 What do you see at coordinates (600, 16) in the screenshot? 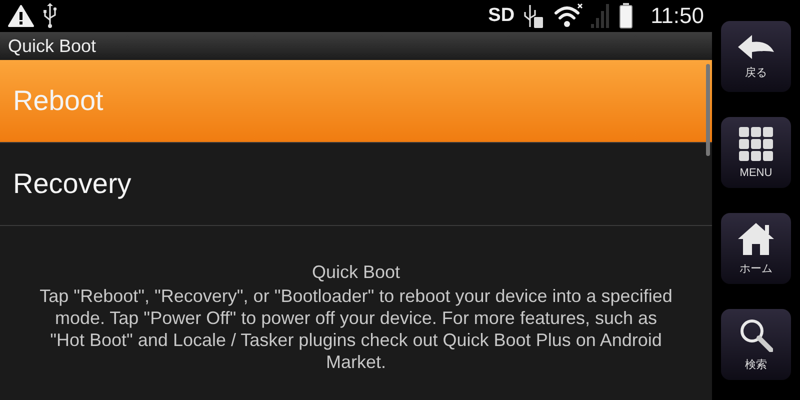
I see `signal-icon` at bounding box center [600, 16].